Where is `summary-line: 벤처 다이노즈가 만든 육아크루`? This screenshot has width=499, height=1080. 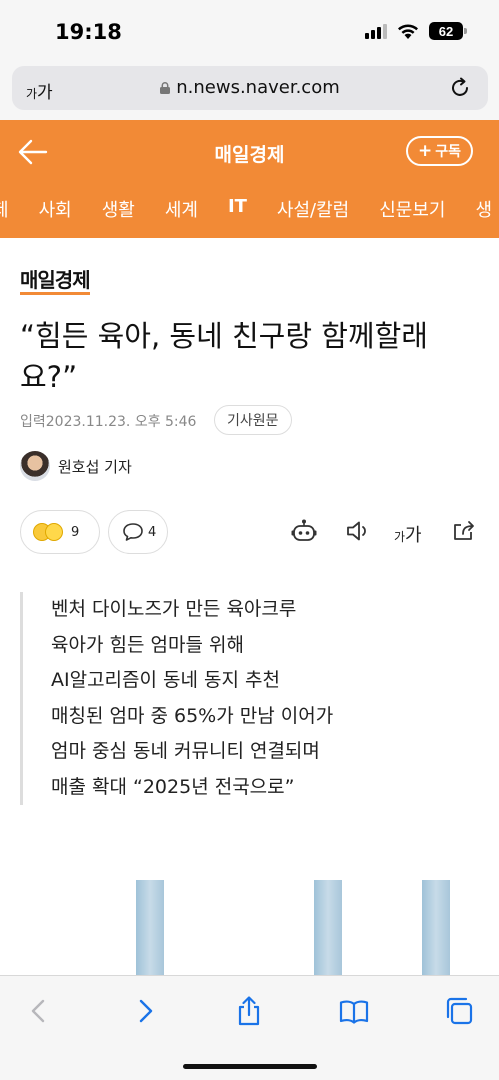
summary-line: 벤처 다이노즈가 만든 육아크루 is located at coordinates (174, 609).